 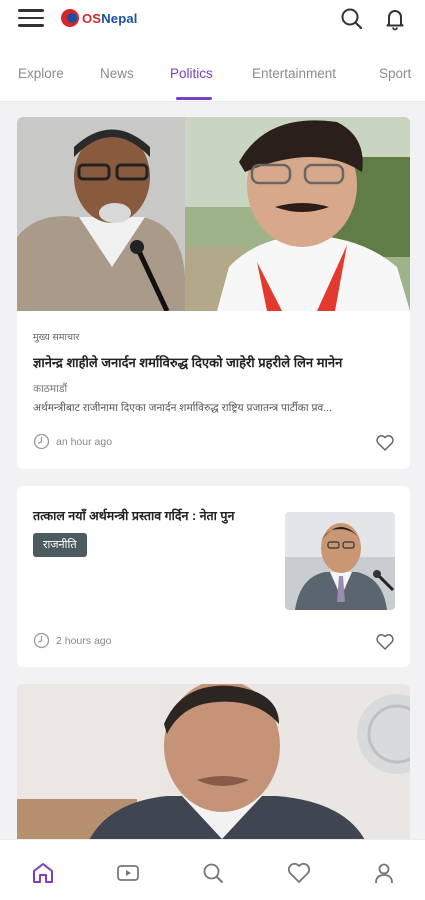 I want to click on article-location: काठमाडौं, so click(x=50, y=389).